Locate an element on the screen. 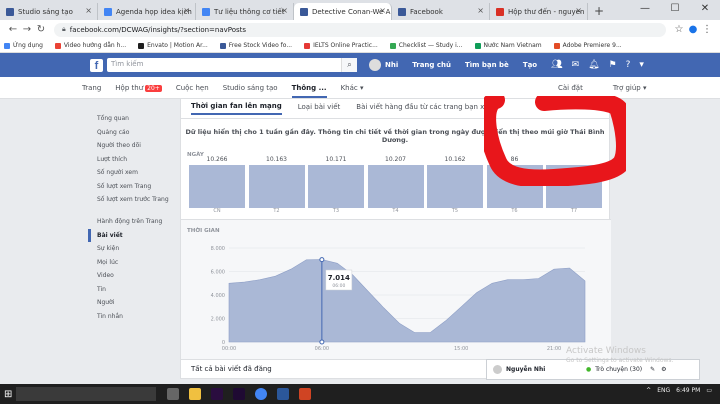  pagenav-more: Khác ▾ is located at coordinates (352, 88).